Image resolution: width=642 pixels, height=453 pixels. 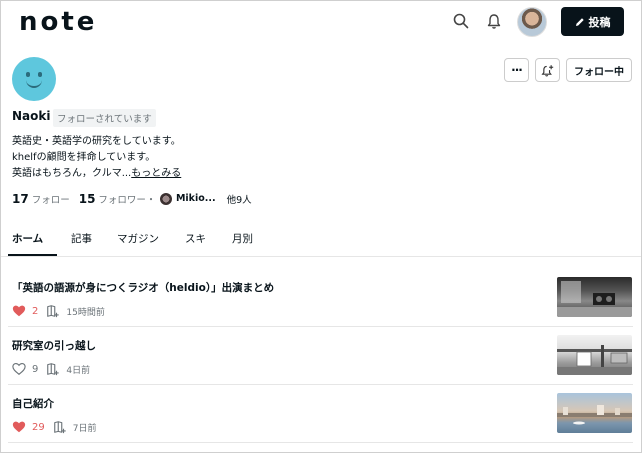 I want to click on post-button-label: 投稿, so click(x=599, y=22).